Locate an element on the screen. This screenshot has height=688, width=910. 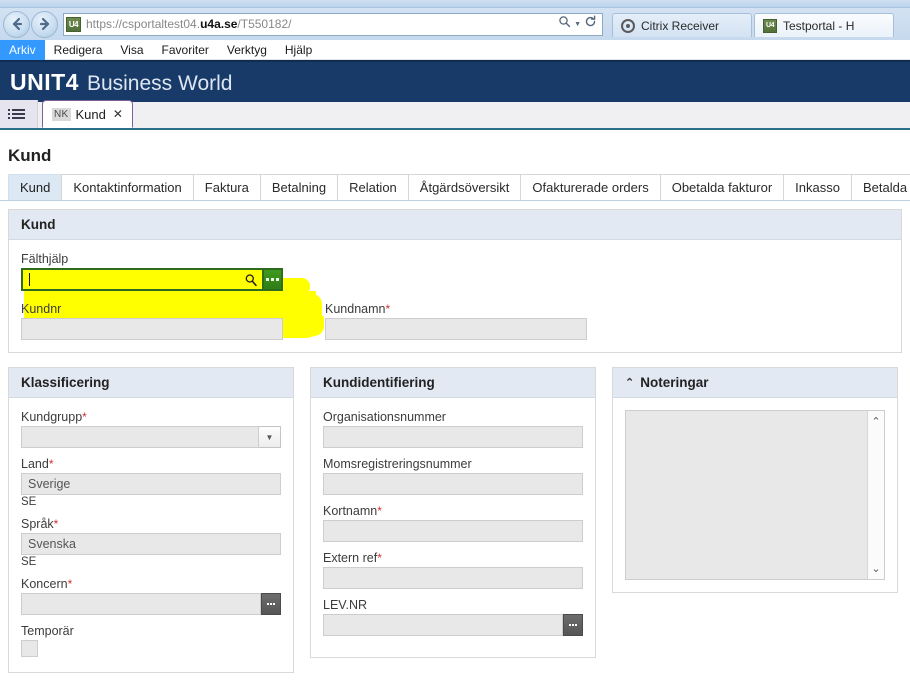
scroll-up-icon: ⌃ is located at coordinates (875, 421).